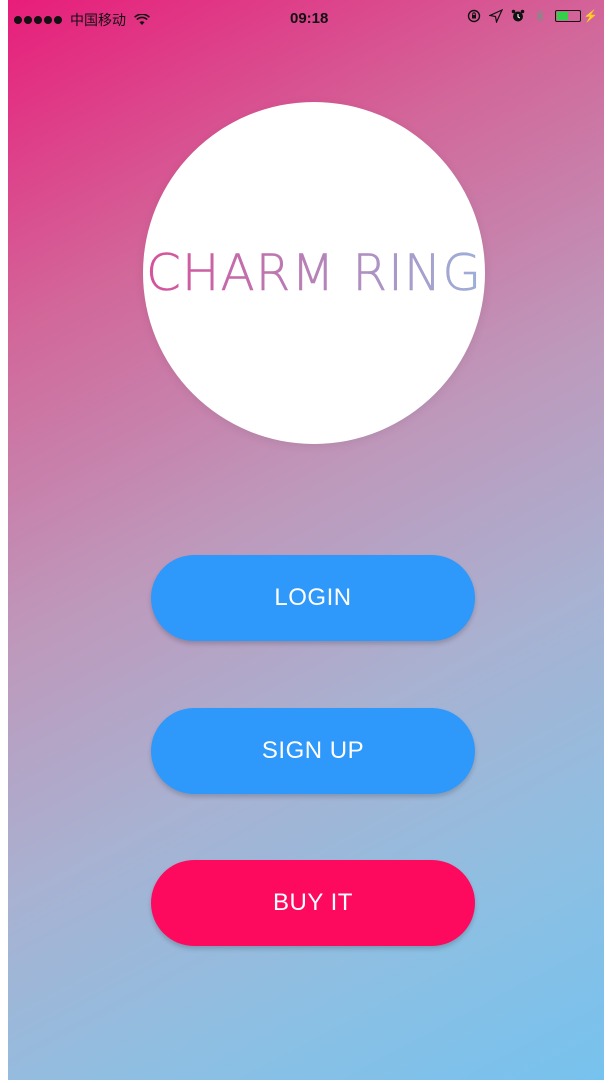 This screenshot has width=610, height=1083. I want to click on bluetooth-icon, so click(540, 16).